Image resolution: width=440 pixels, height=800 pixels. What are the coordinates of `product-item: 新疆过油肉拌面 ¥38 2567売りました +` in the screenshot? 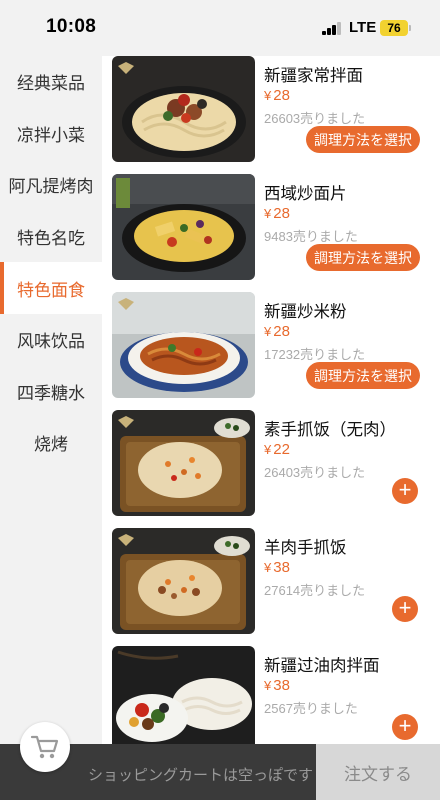 It's located at (271, 695).